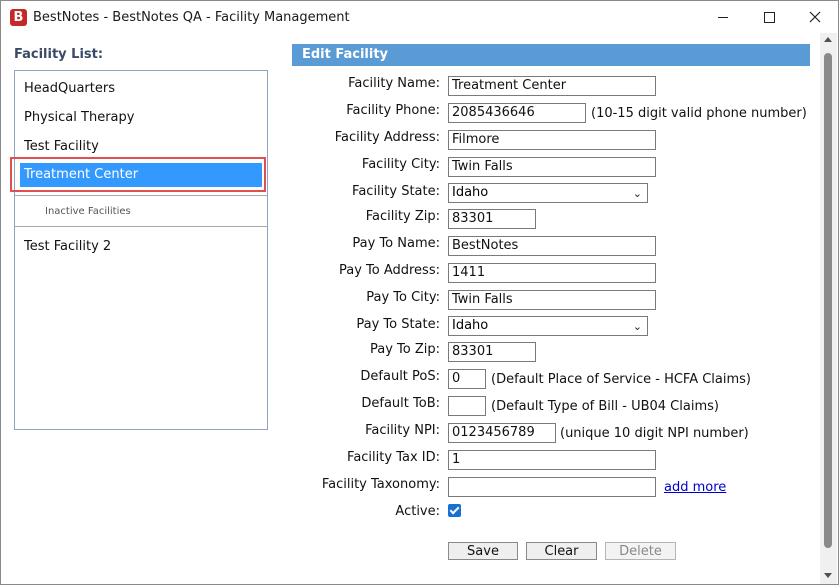 The height and width of the screenshot is (585, 839). Describe the element at coordinates (396, 243) in the screenshot. I see `pay-to-name-label: Pay To Name:` at that location.